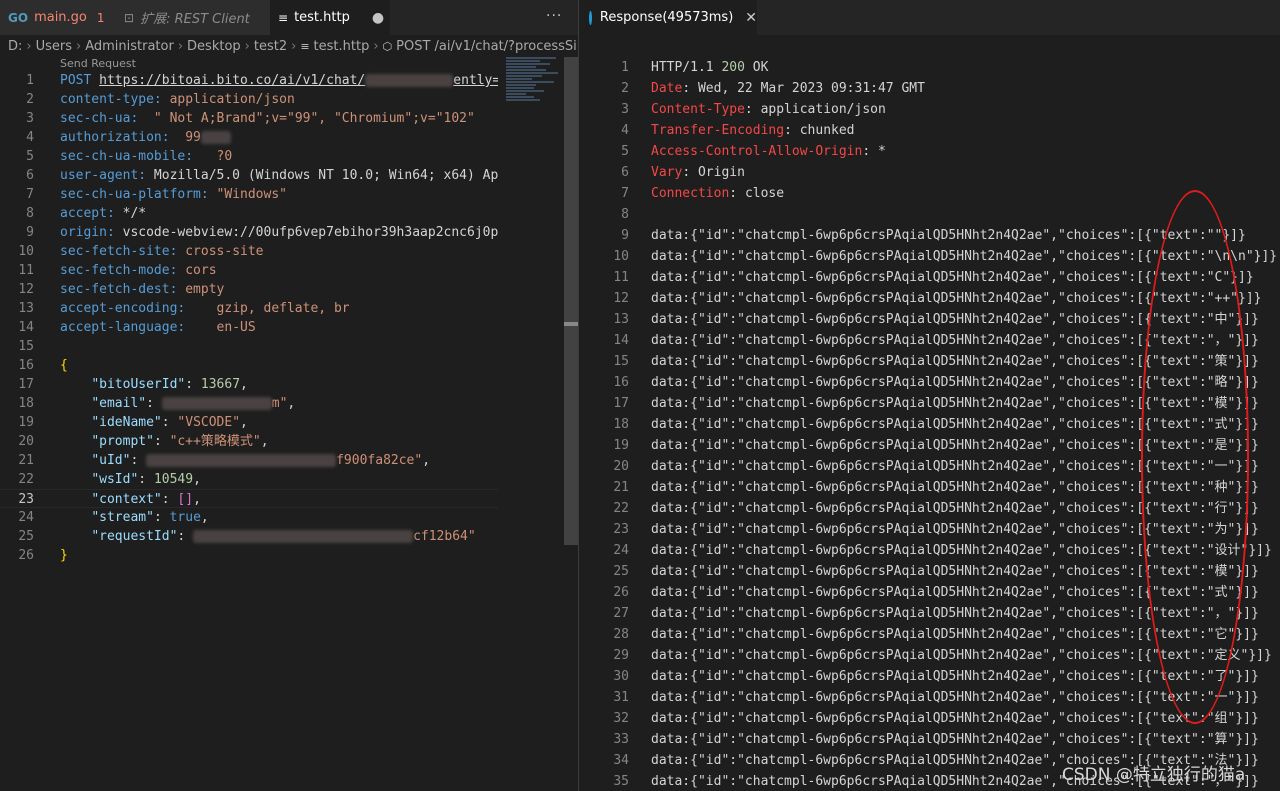 This screenshot has height=791, width=1280. Describe the element at coordinates (26, 536) in the screenshot. I see `line-number: 25` at that location.